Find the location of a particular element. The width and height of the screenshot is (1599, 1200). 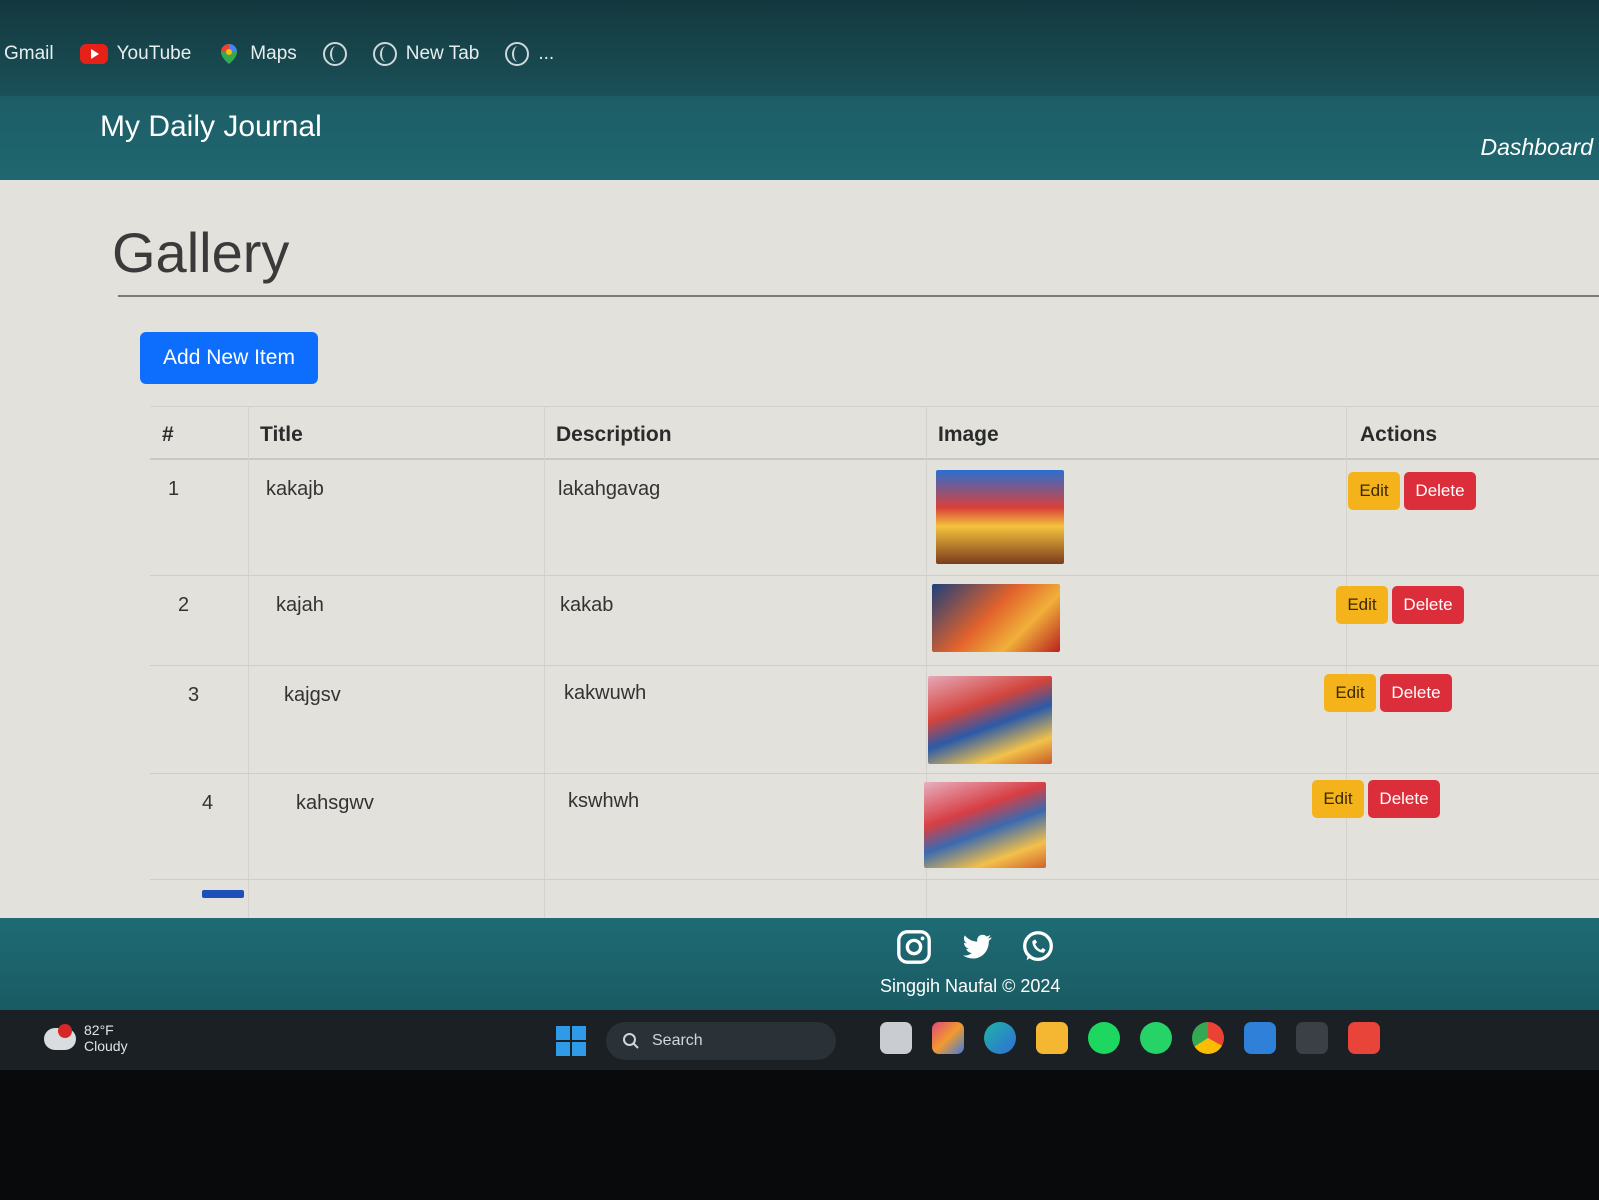

weather-temperature: 82°F is located at coordinates (99, 1030).